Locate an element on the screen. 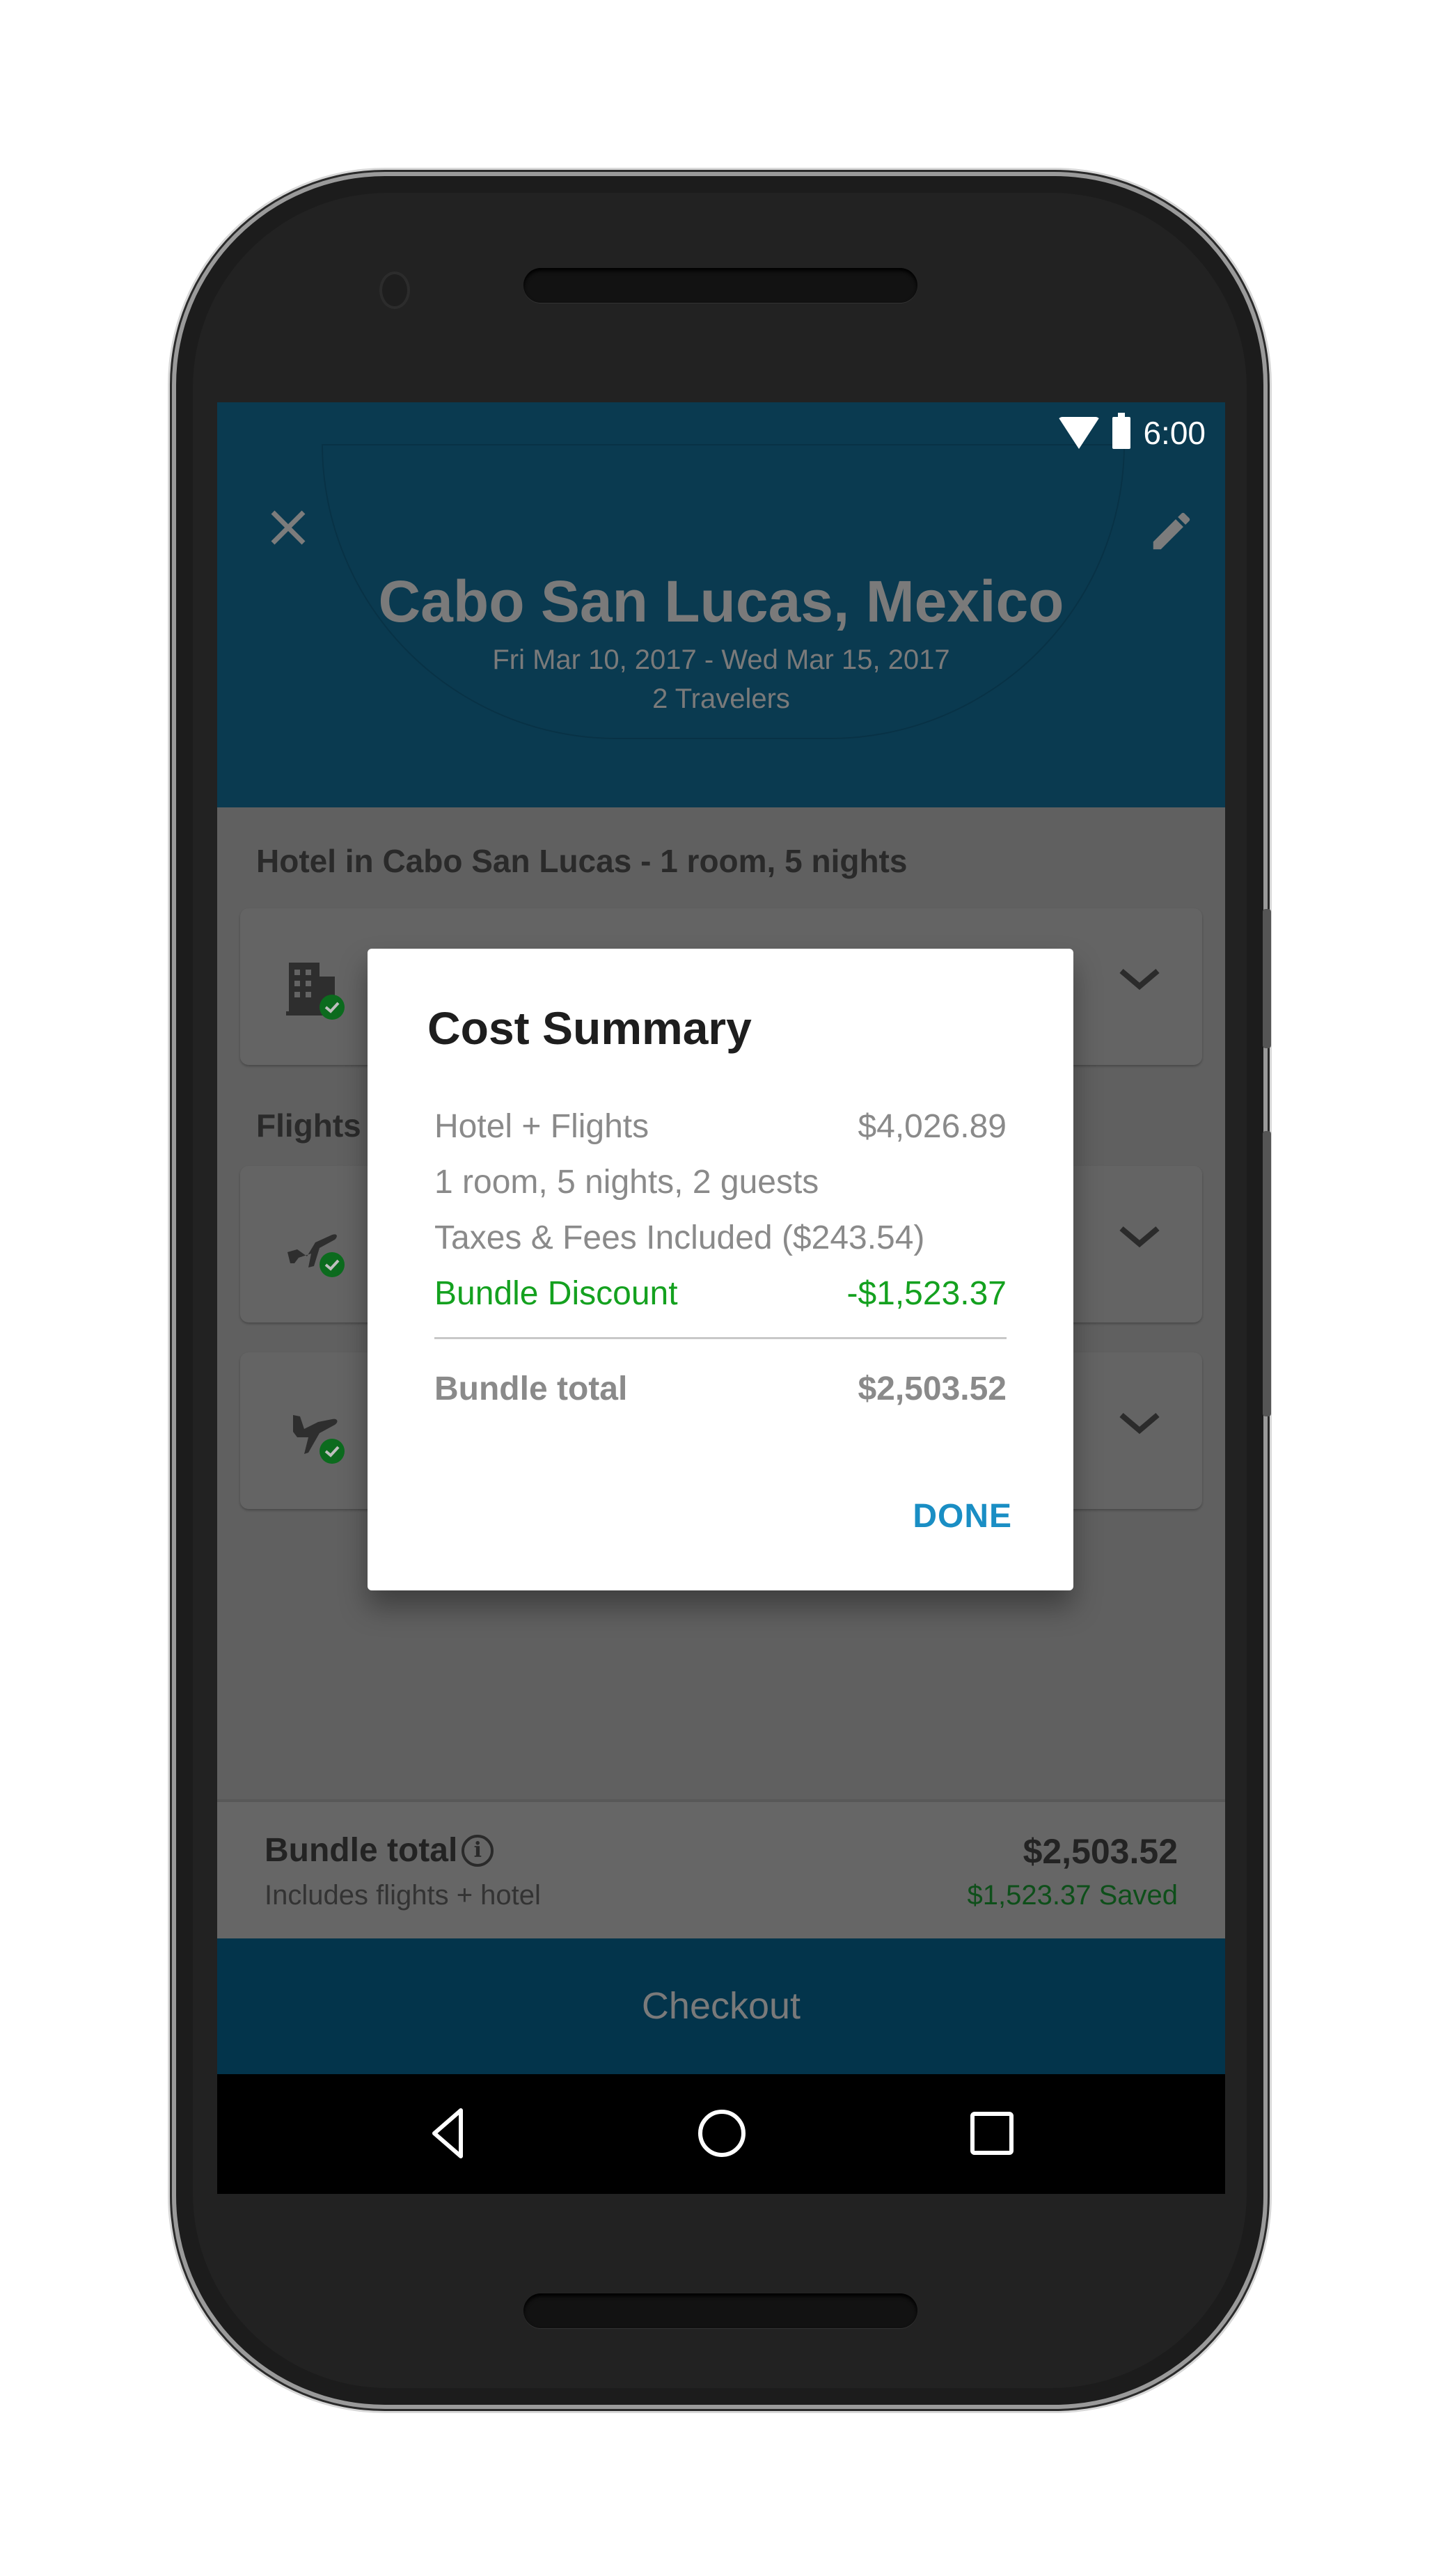  cost-row-value: $4,026.89 is located at coordinates (932, 1126).